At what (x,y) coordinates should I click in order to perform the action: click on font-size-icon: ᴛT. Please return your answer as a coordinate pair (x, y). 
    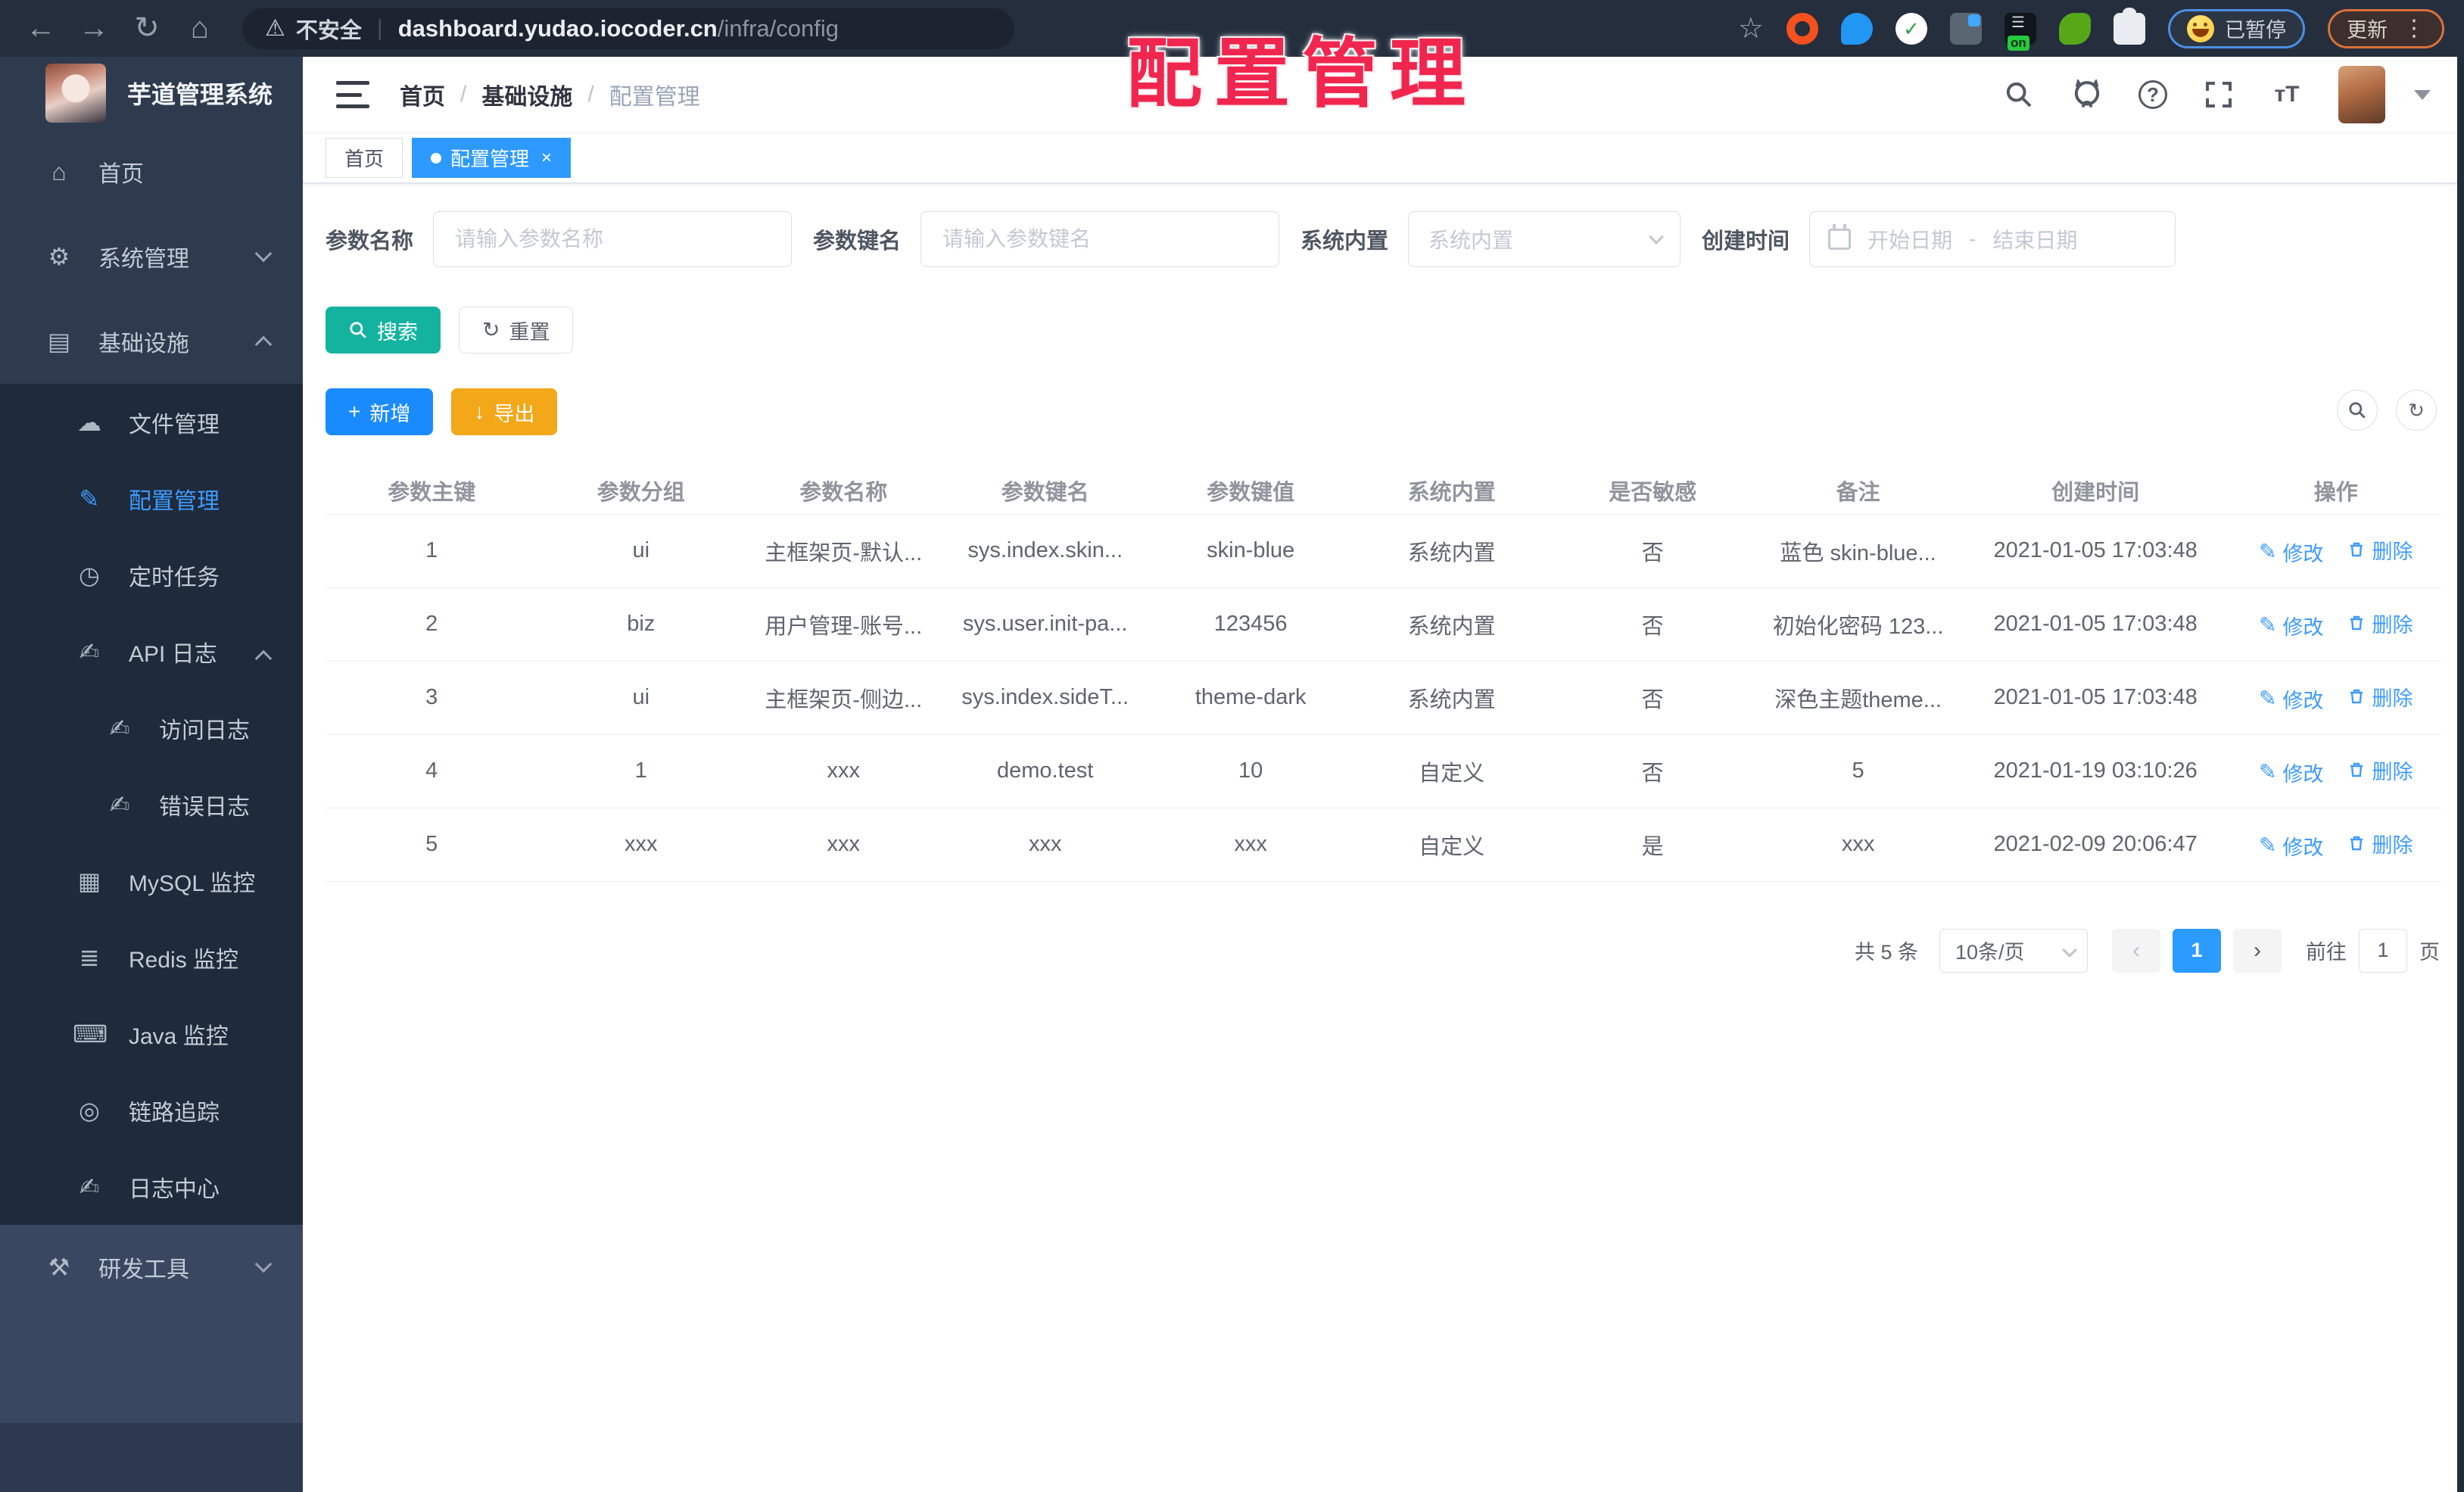
    Looking at the image, I should click on (2287, 94).